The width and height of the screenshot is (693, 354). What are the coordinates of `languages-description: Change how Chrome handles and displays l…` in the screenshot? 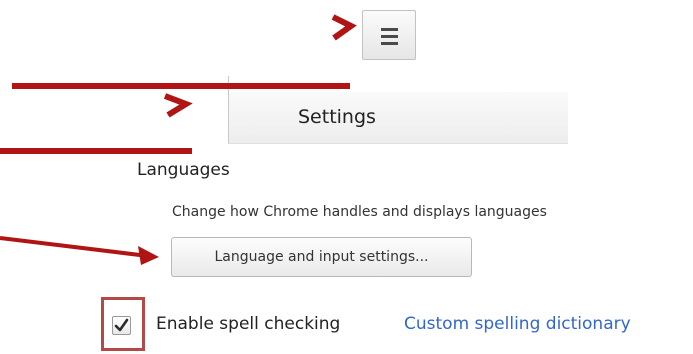 It's located at (359, 212).